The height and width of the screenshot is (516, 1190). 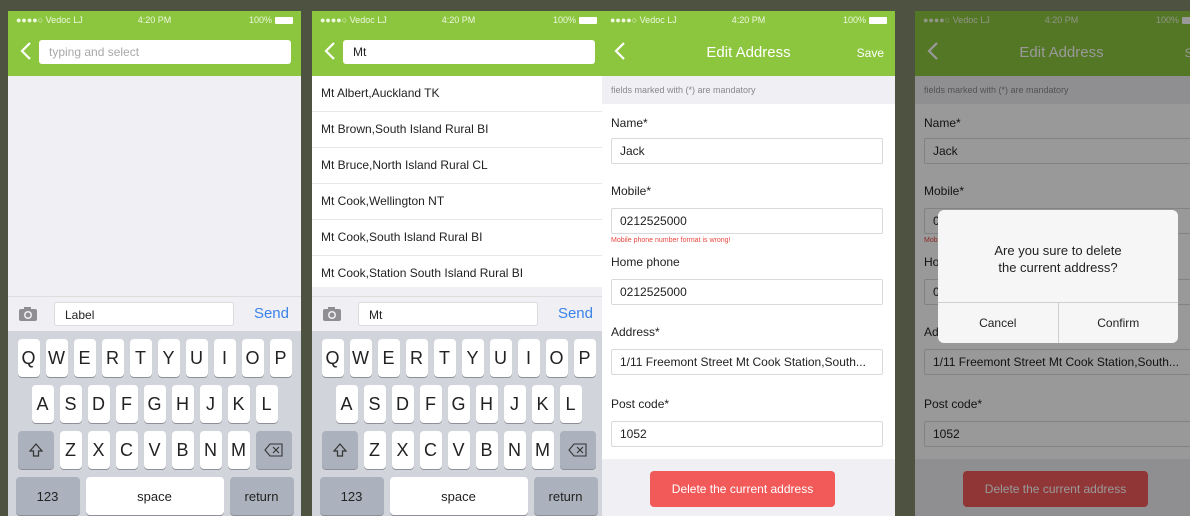 I want to click on cancel-button: Cancel, so click(x=998, y=323).